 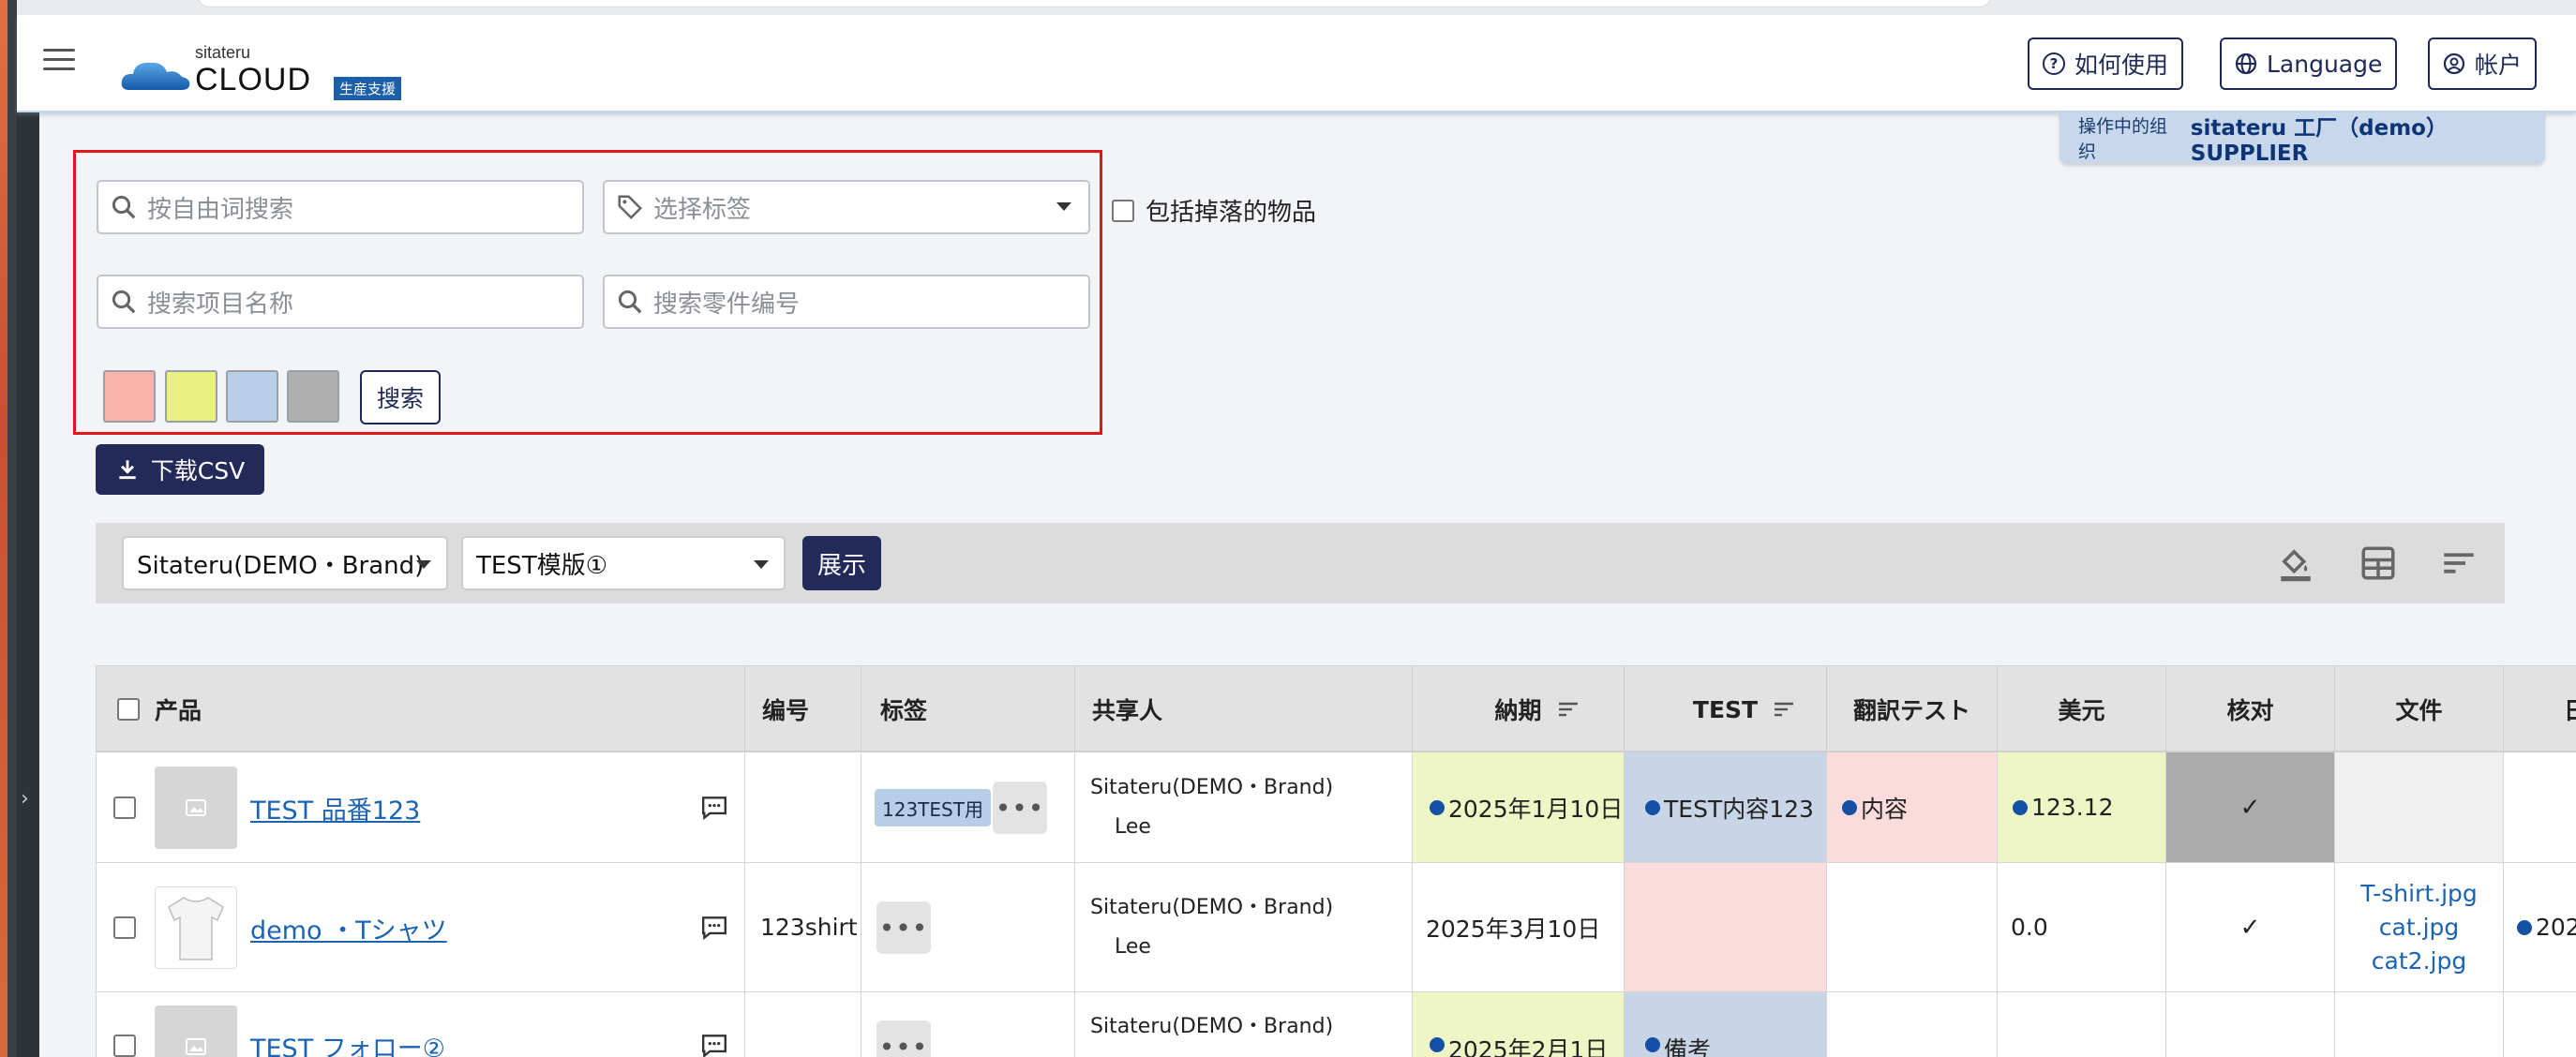 I want to click on date-cell: 2024, so click(x=2540, y=927).